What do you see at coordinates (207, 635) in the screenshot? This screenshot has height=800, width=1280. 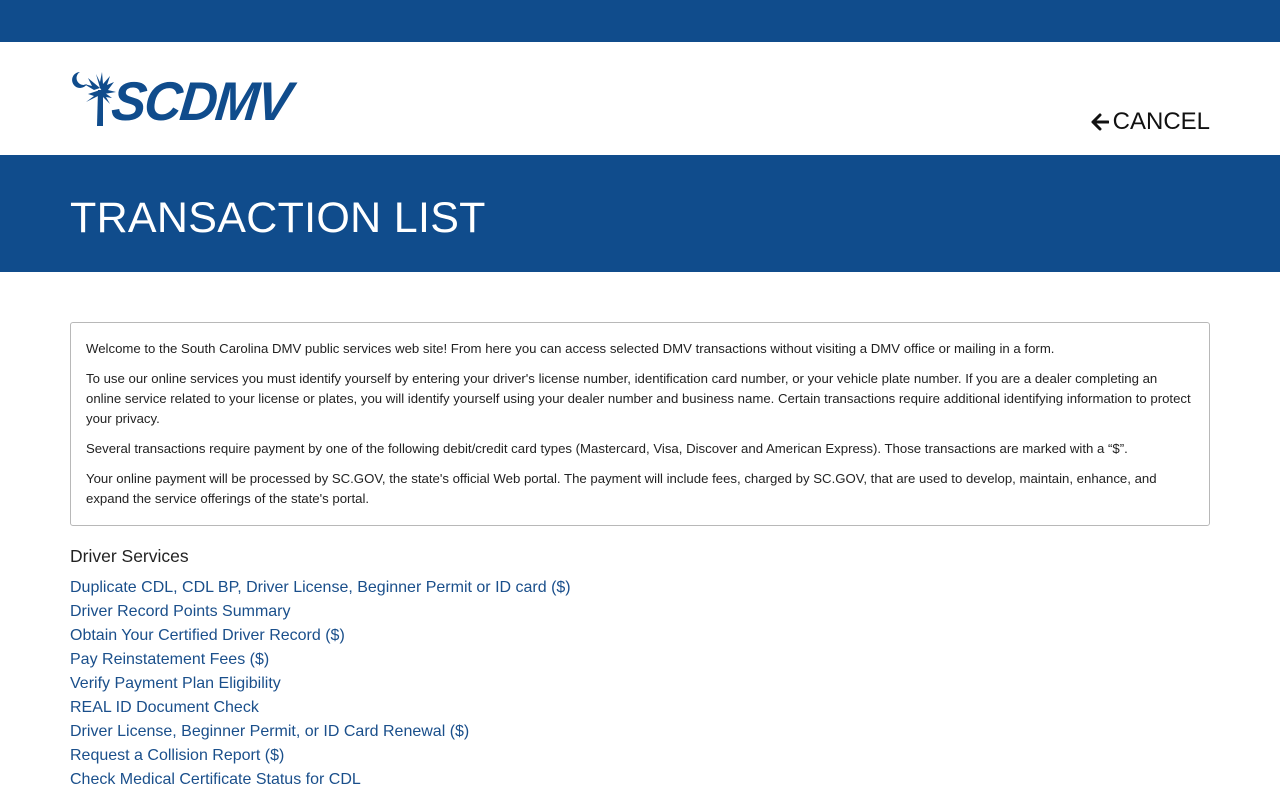 I see `link-certified-record: Obtain Your Certified Driver Record ($)` at bounding box center [207, 635].